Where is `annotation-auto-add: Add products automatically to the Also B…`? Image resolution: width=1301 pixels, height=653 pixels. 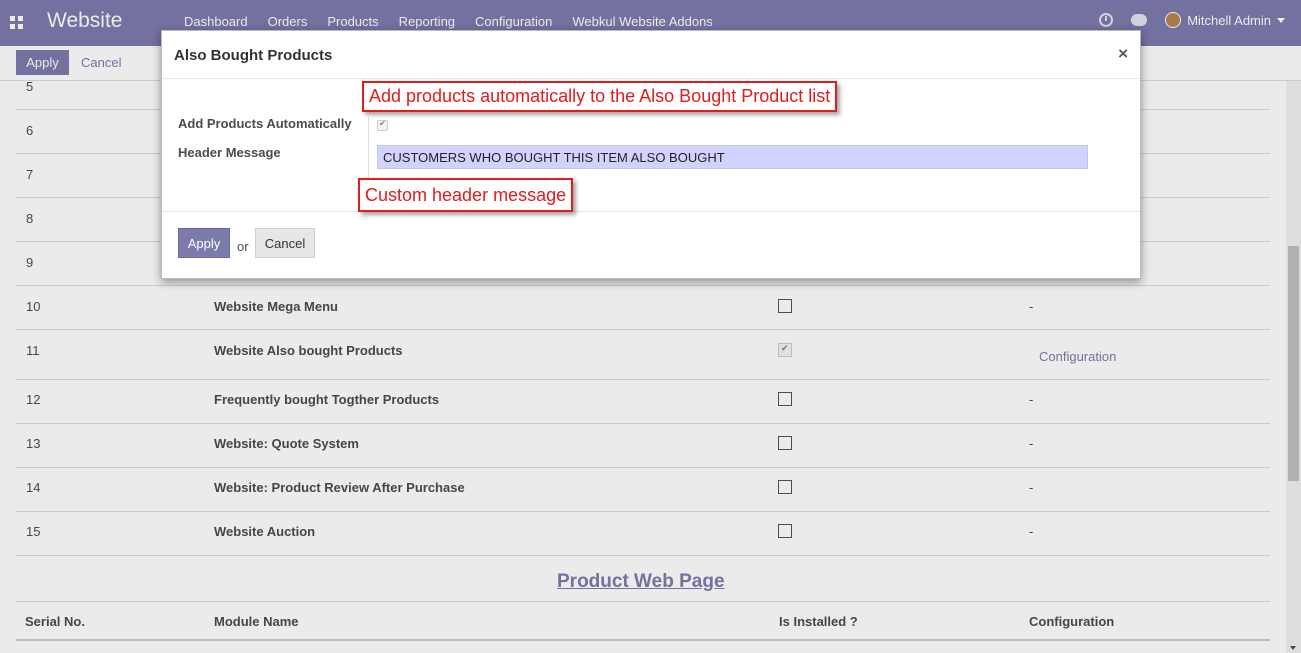
annotation-auto-add: Add products automatically to the Also B… is located at coordinates (600, 96).